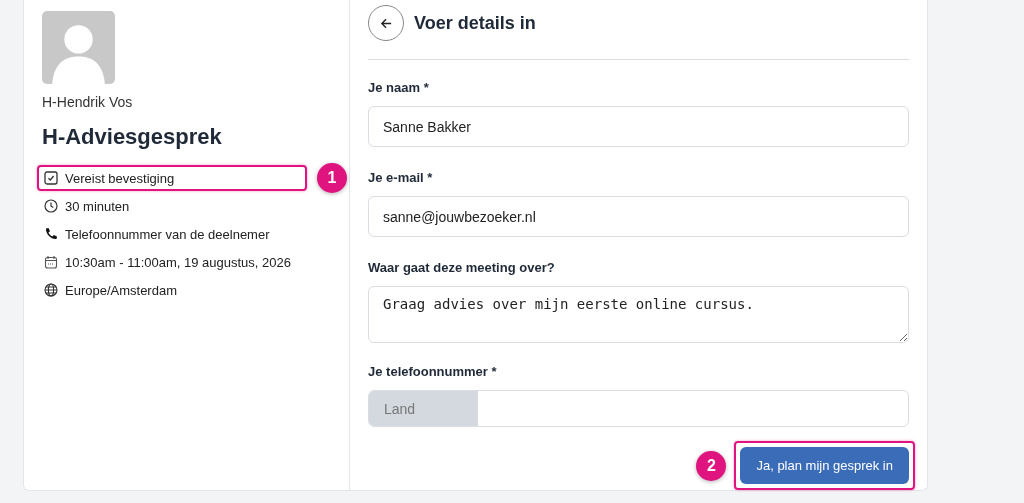  Describe the element at coordinates (97, 206) in the screenshot. I see `detail-text: 30 minuten` at that location.